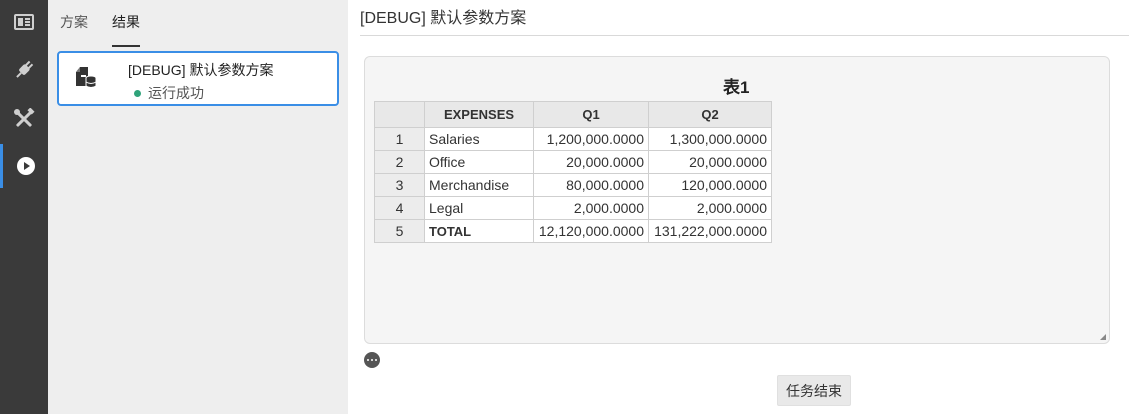 The image size is (1129, 414). What do you see at coordinates (24, 207) in the screenshot?
I see `icon-rail` at bounding box center [24, 207].